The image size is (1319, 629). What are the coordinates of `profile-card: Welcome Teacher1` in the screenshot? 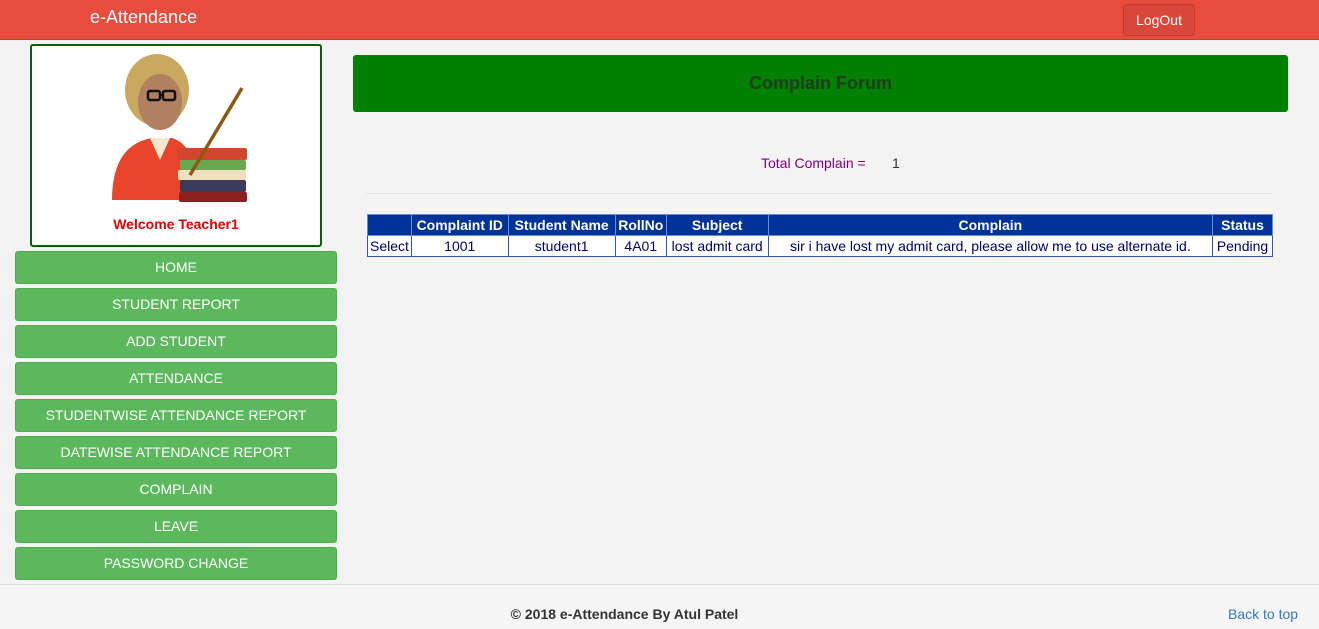 It's located at (176, 145).